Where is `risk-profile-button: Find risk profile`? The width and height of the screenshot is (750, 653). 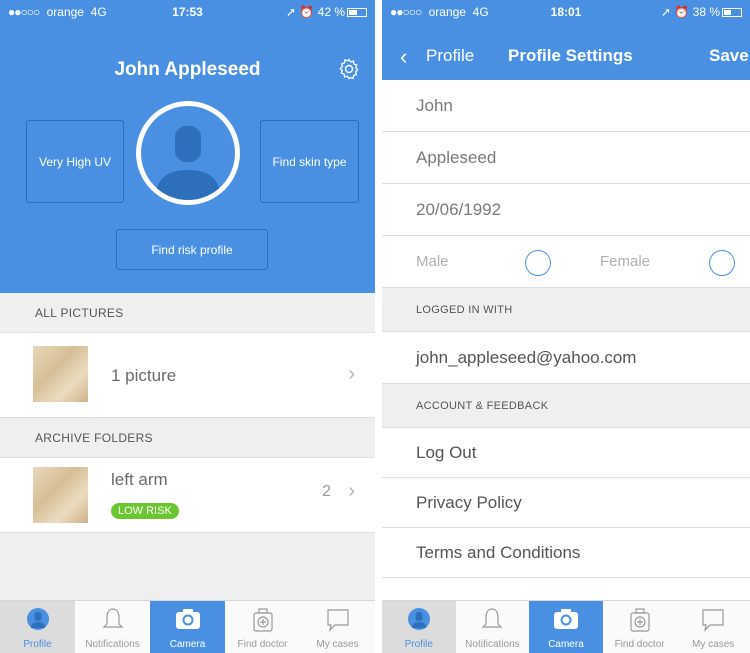
risk-profile-button: Find risk profile is located at coordinates (192, 249).